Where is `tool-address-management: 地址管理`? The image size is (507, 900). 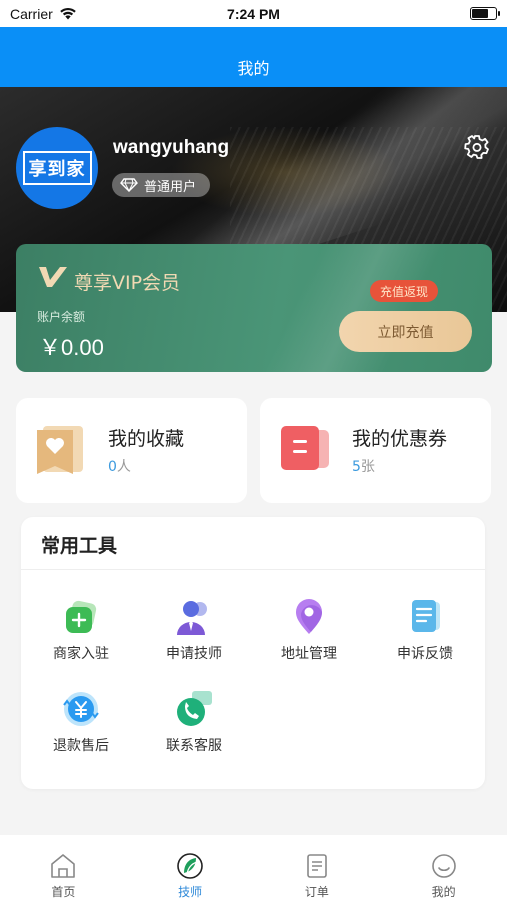
tool-address-management: 地址管理 is located at coordinates (309, 630).